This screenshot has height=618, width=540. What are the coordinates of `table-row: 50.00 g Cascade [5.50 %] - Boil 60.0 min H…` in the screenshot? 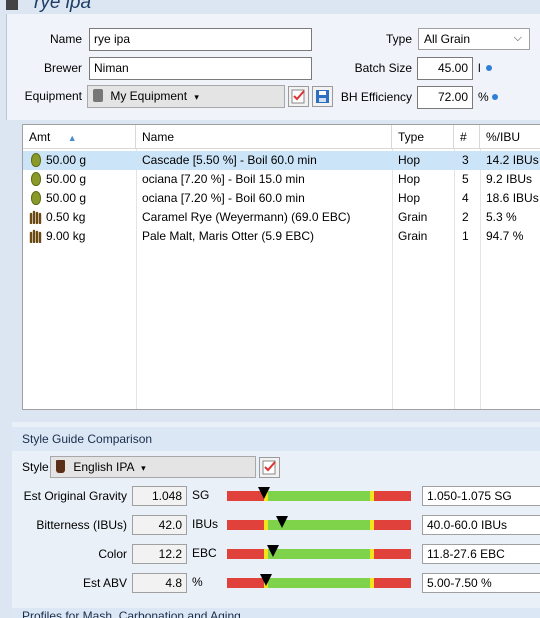 It's located at (281, 160).